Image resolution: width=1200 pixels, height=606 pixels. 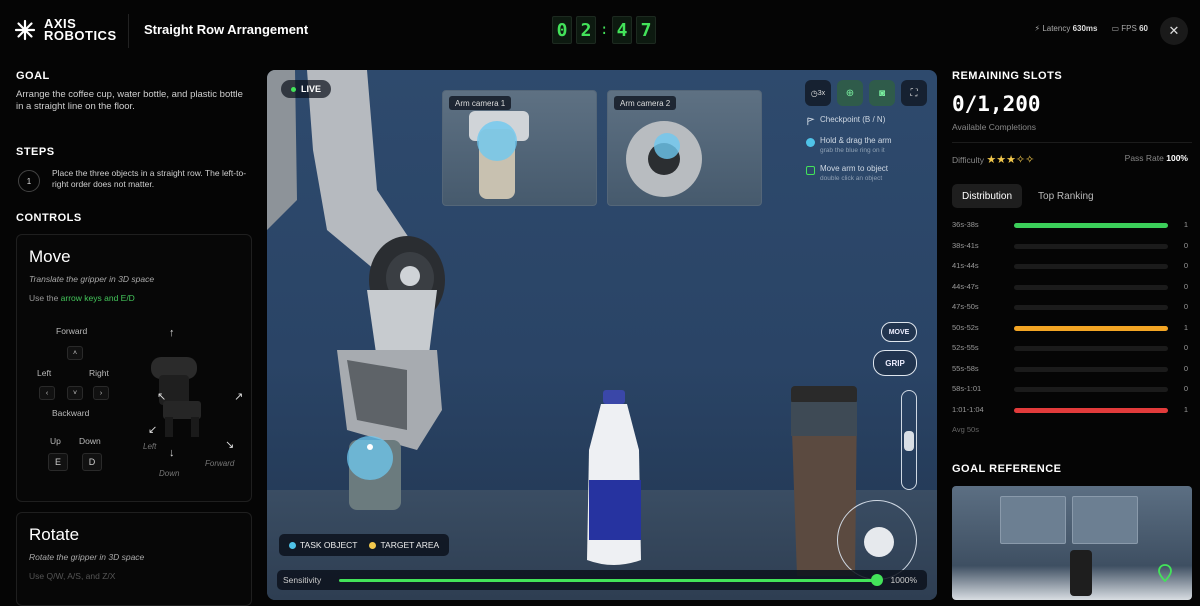 I want to click on tab-top-ranking: Top Ranking, so click(x=1066, y=196).